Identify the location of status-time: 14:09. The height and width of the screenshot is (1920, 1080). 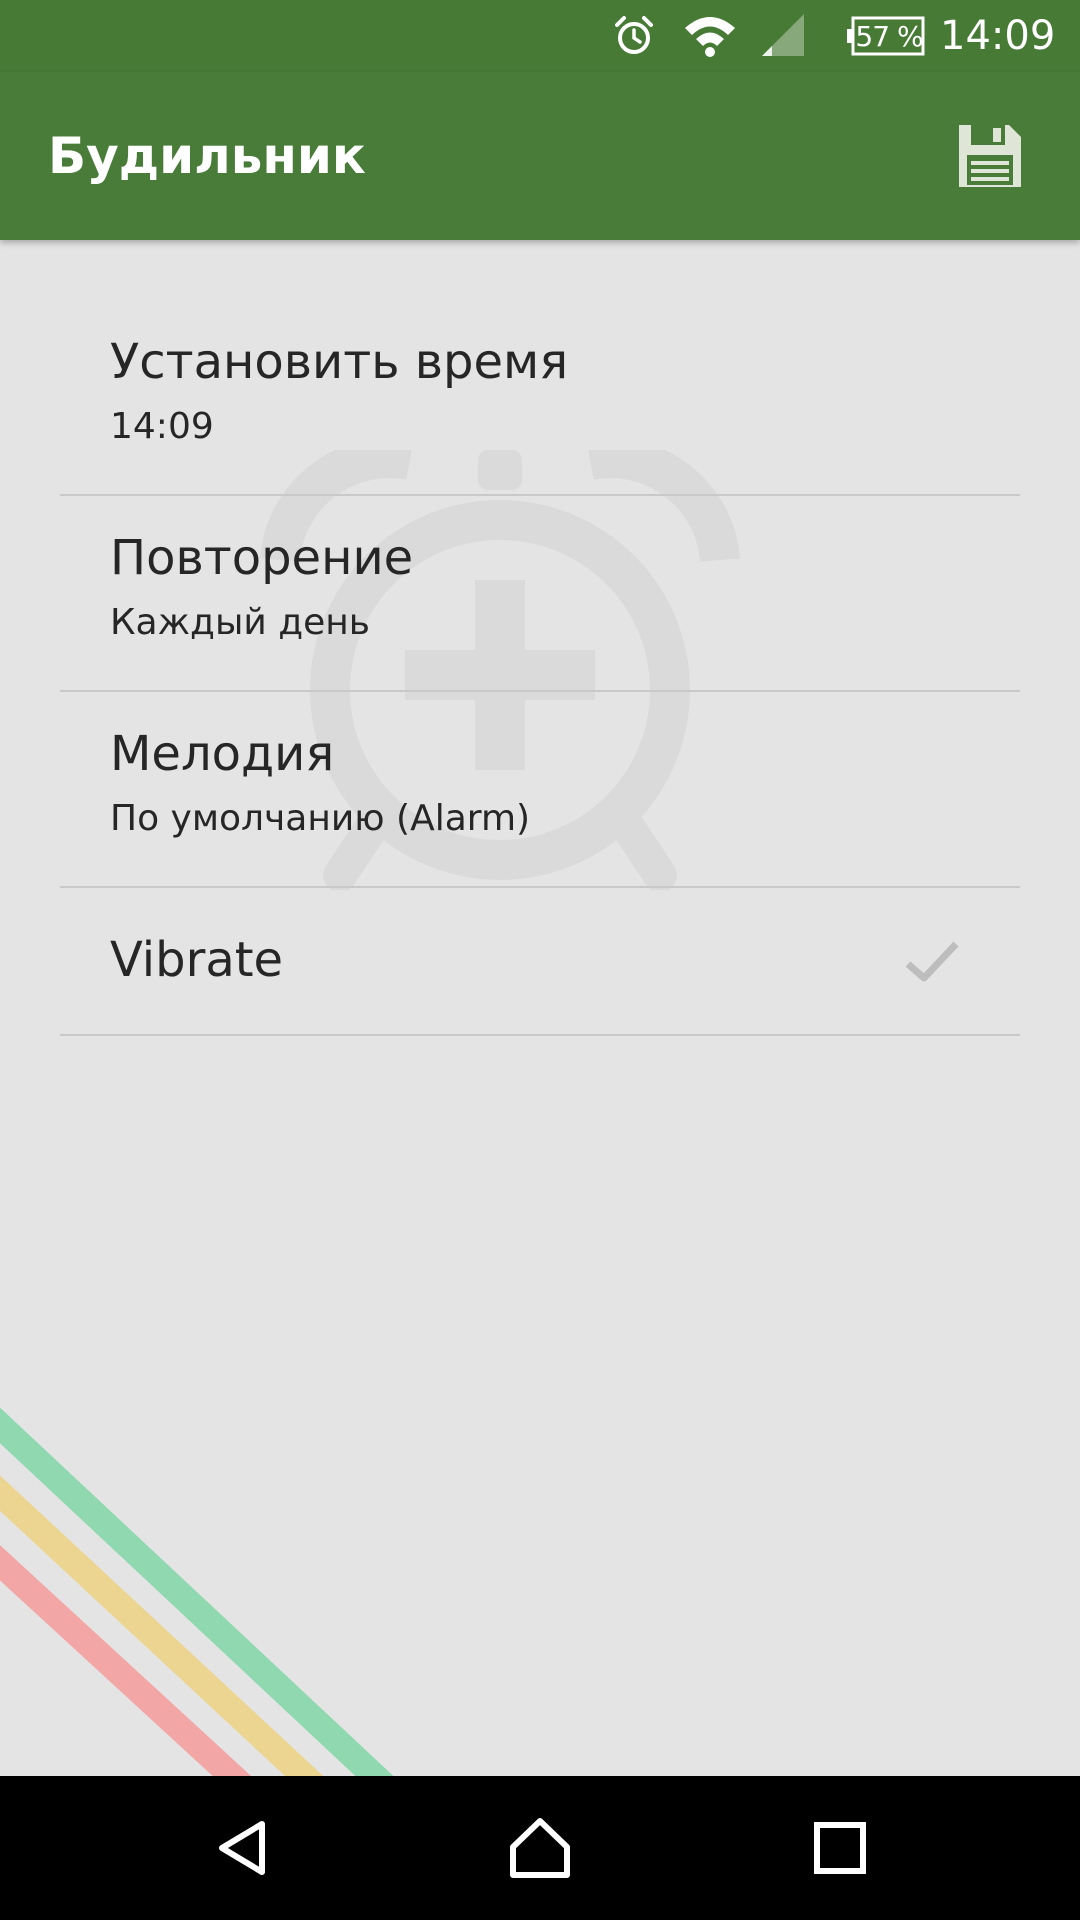
(998, 36).